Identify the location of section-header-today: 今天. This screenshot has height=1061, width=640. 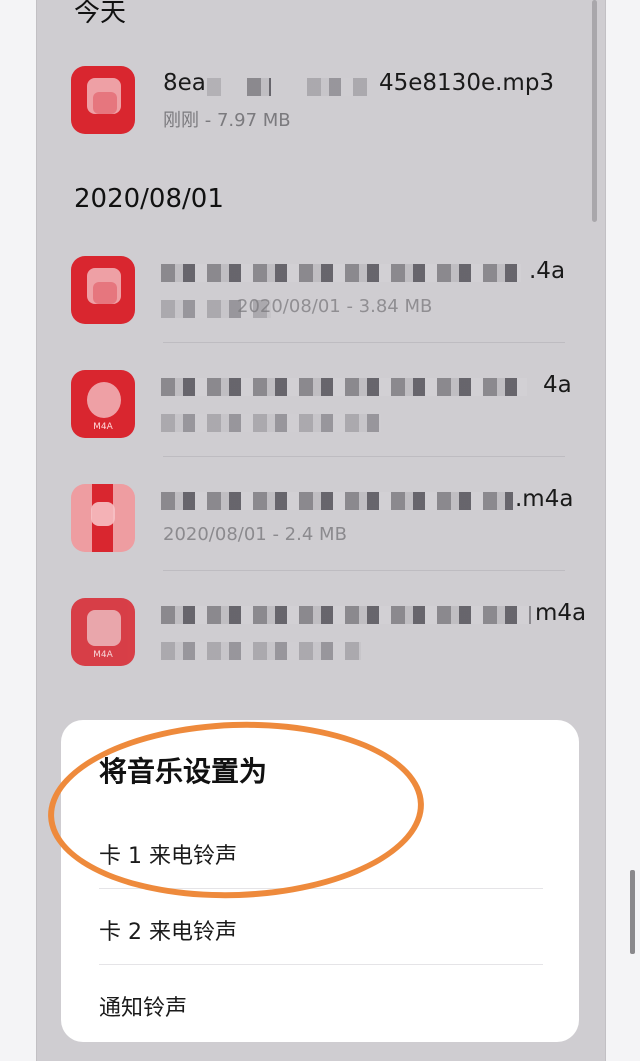
(100, 14).